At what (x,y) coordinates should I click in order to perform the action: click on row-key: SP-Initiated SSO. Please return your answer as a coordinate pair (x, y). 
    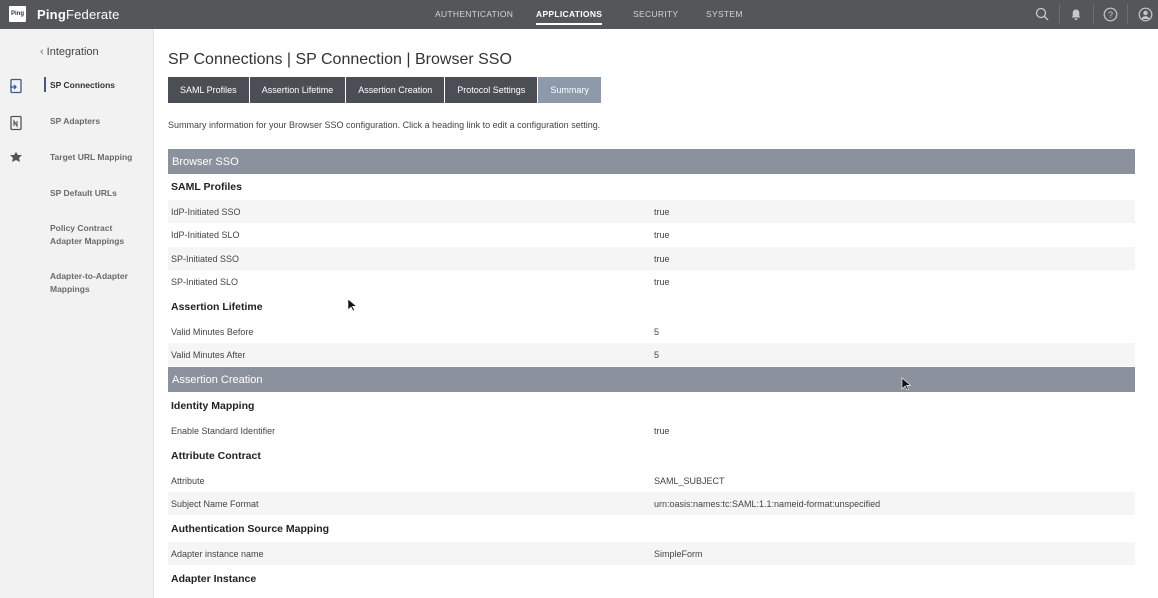
    Looking at the image, I should click on (205, 259).